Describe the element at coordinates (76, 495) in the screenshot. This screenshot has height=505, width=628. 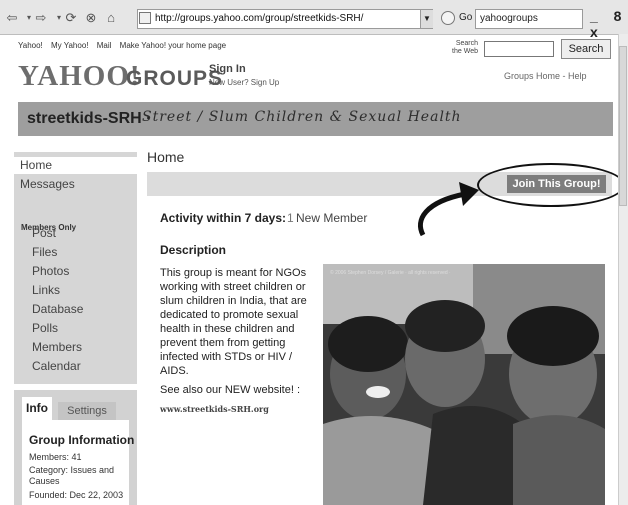
I see `info-founded: Founded: Dec 22, 2003` at that location.